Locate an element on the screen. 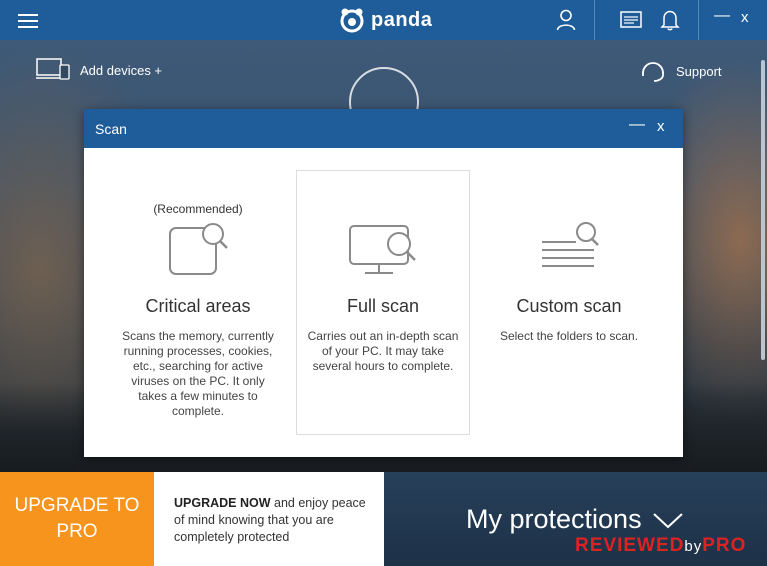  window-minimize-button: — is located at coordinates (722, 16).